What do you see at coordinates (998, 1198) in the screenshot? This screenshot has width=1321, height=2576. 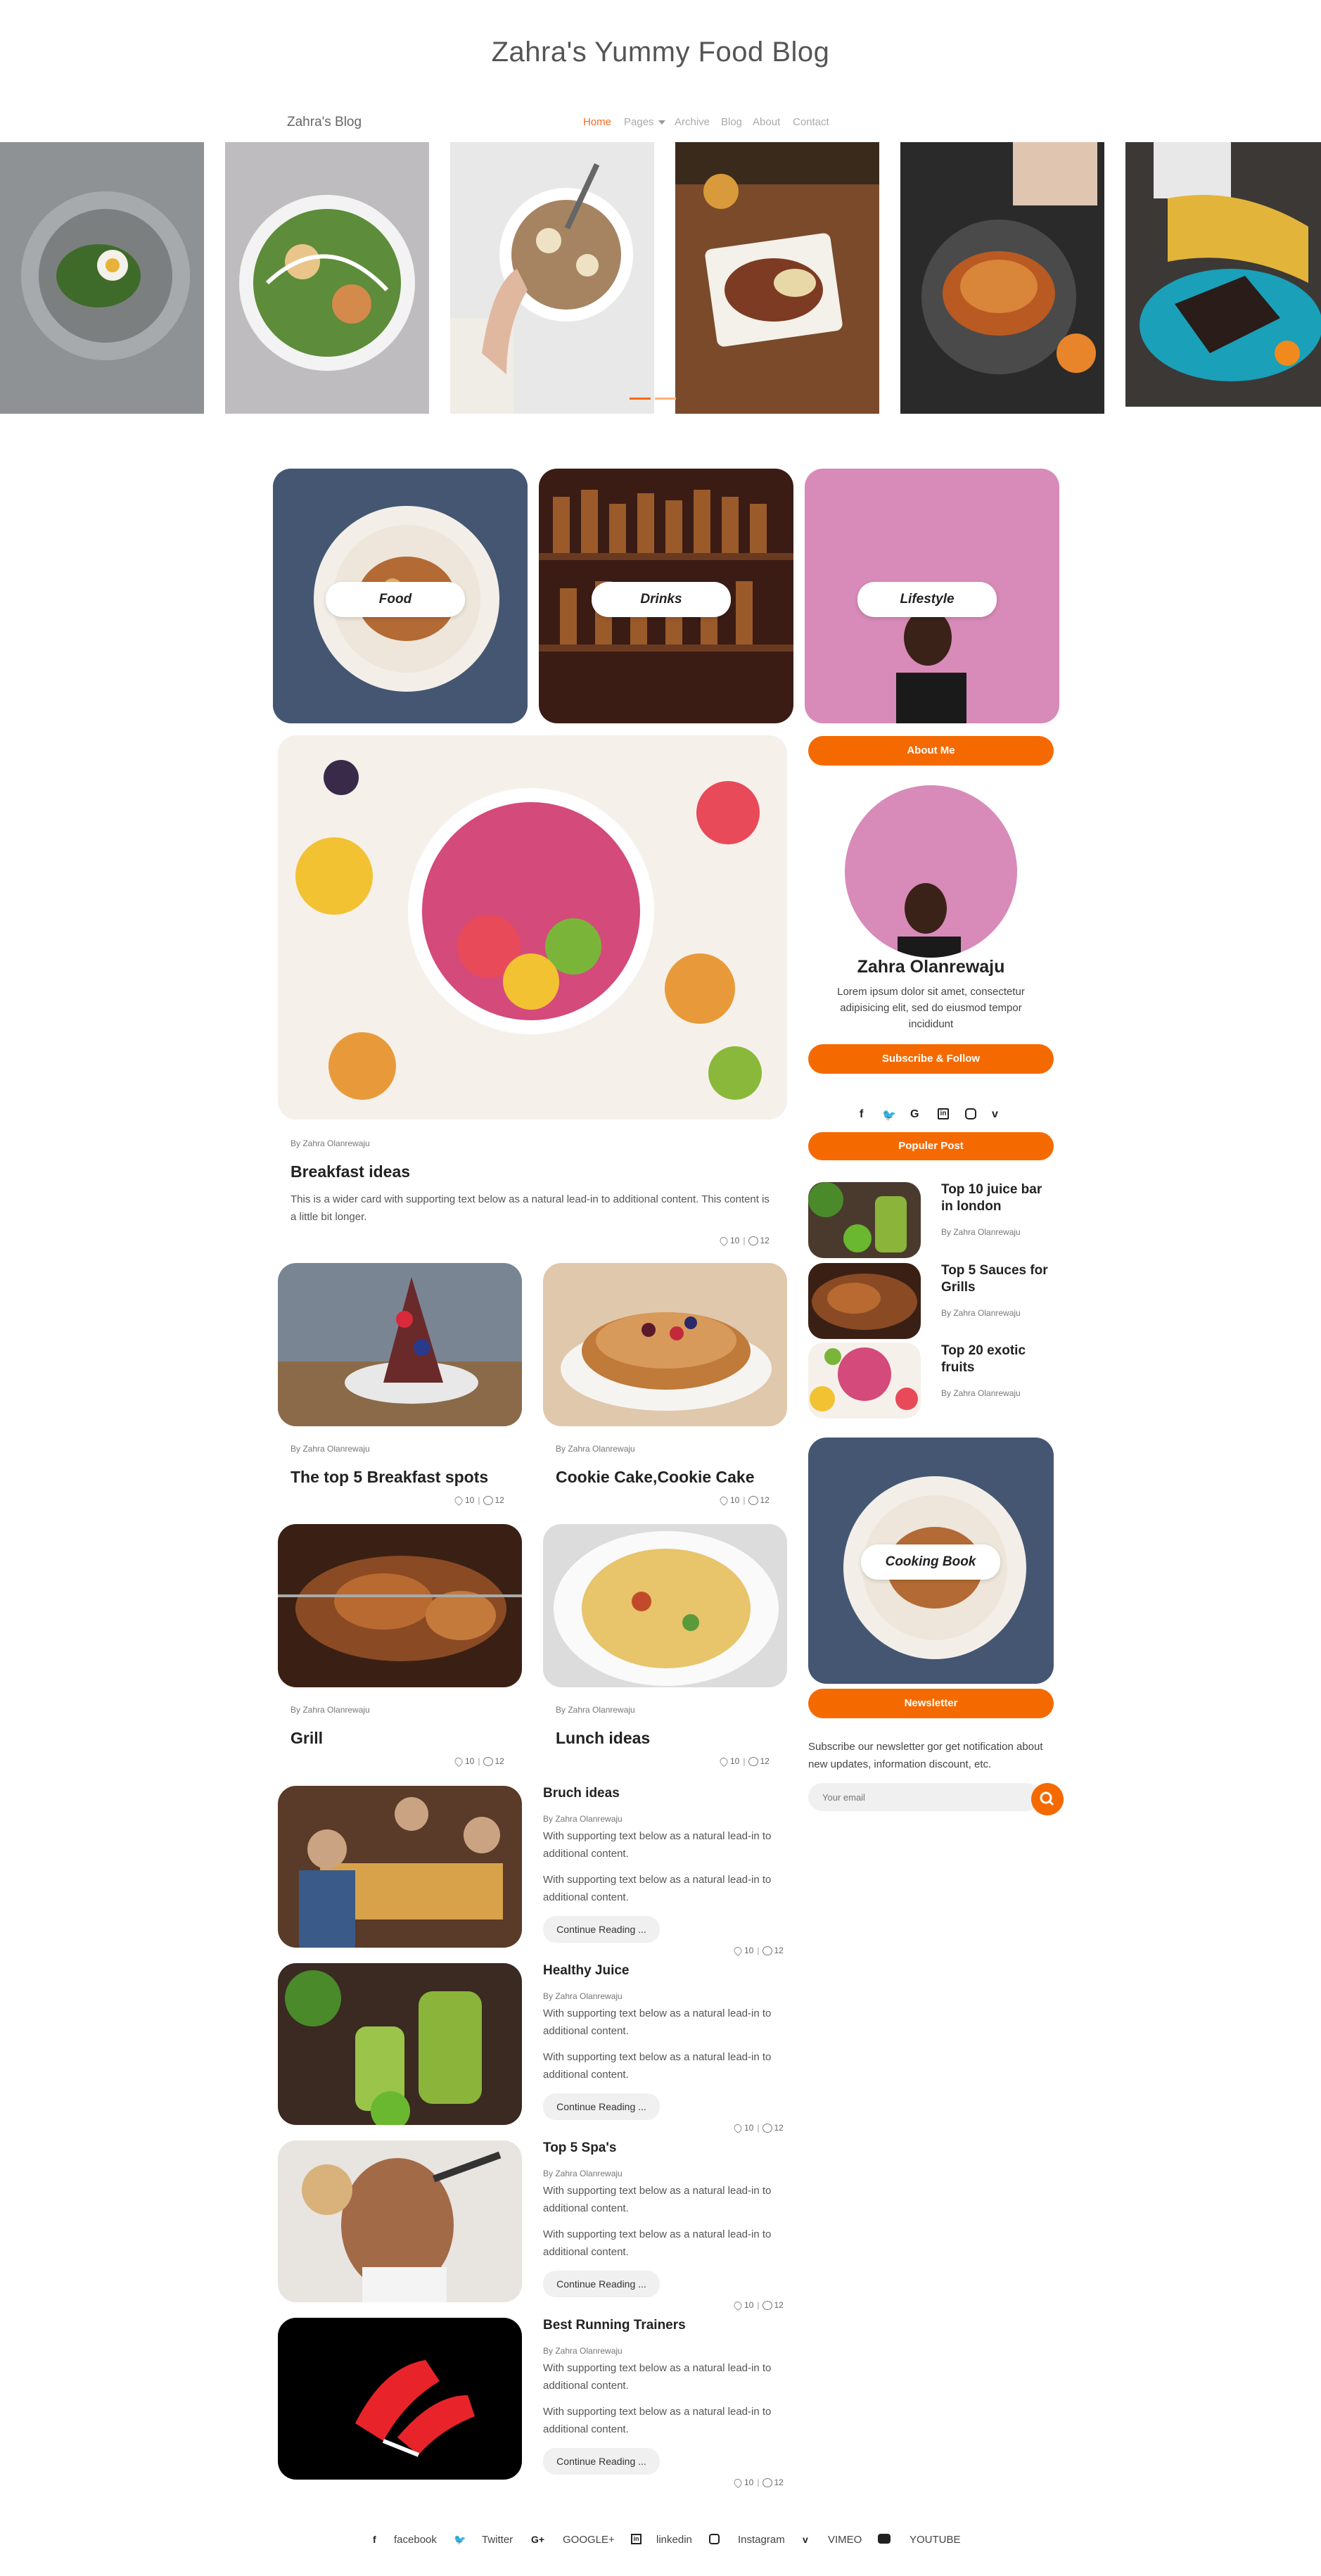 I see `popular-post-title: Top 10 juice bar in london` at bounding box center [998, 1198].